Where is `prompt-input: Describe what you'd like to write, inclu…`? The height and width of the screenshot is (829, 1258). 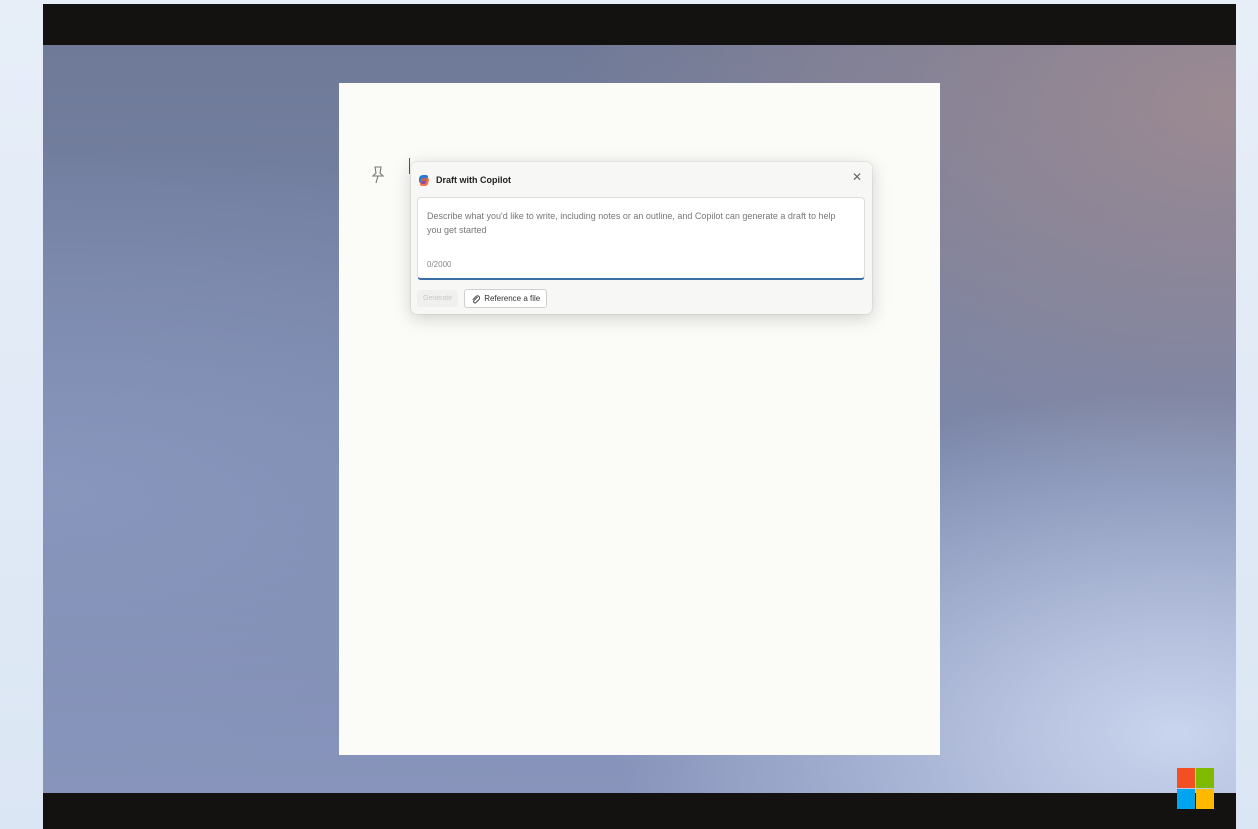 prompt-input: Describe what you'd like to write, inclu… is located at coordinates (641, 238).